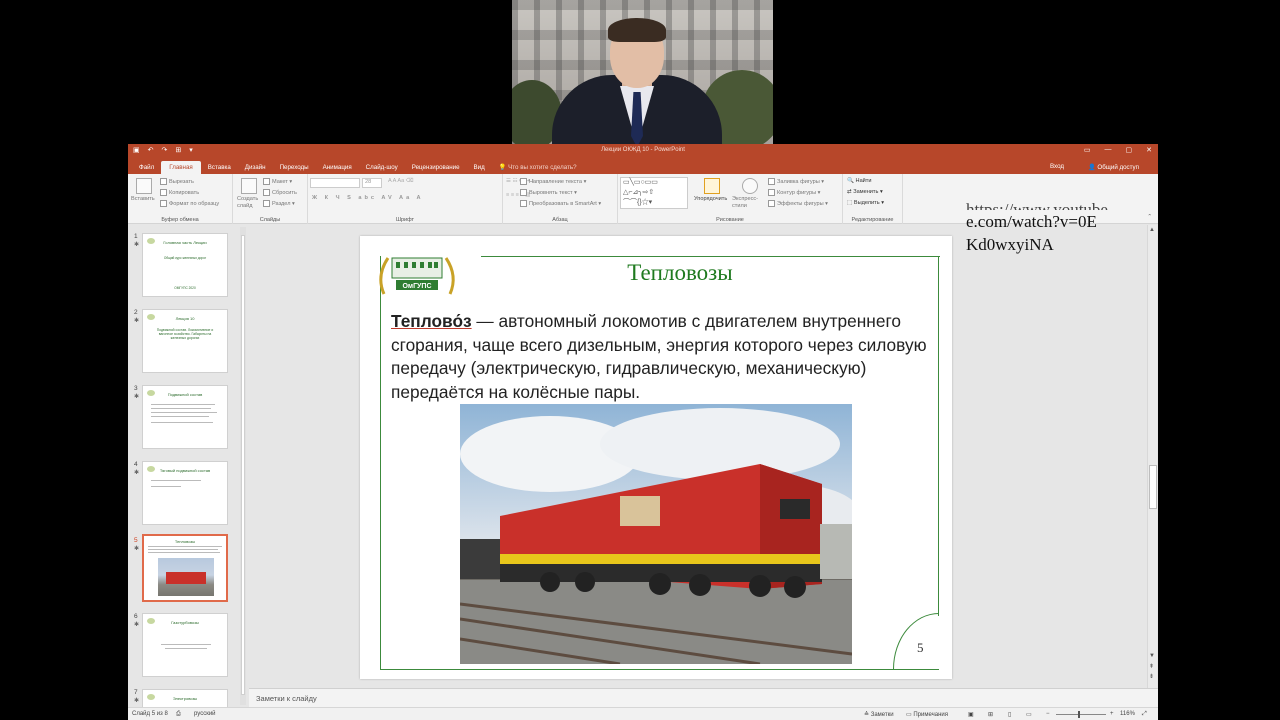  What do you see at coordinates (560, 203) in the screenshot?
I see `smartart-button: Преобразовать в SmartArt ▾` at bounding box center [560, 203].